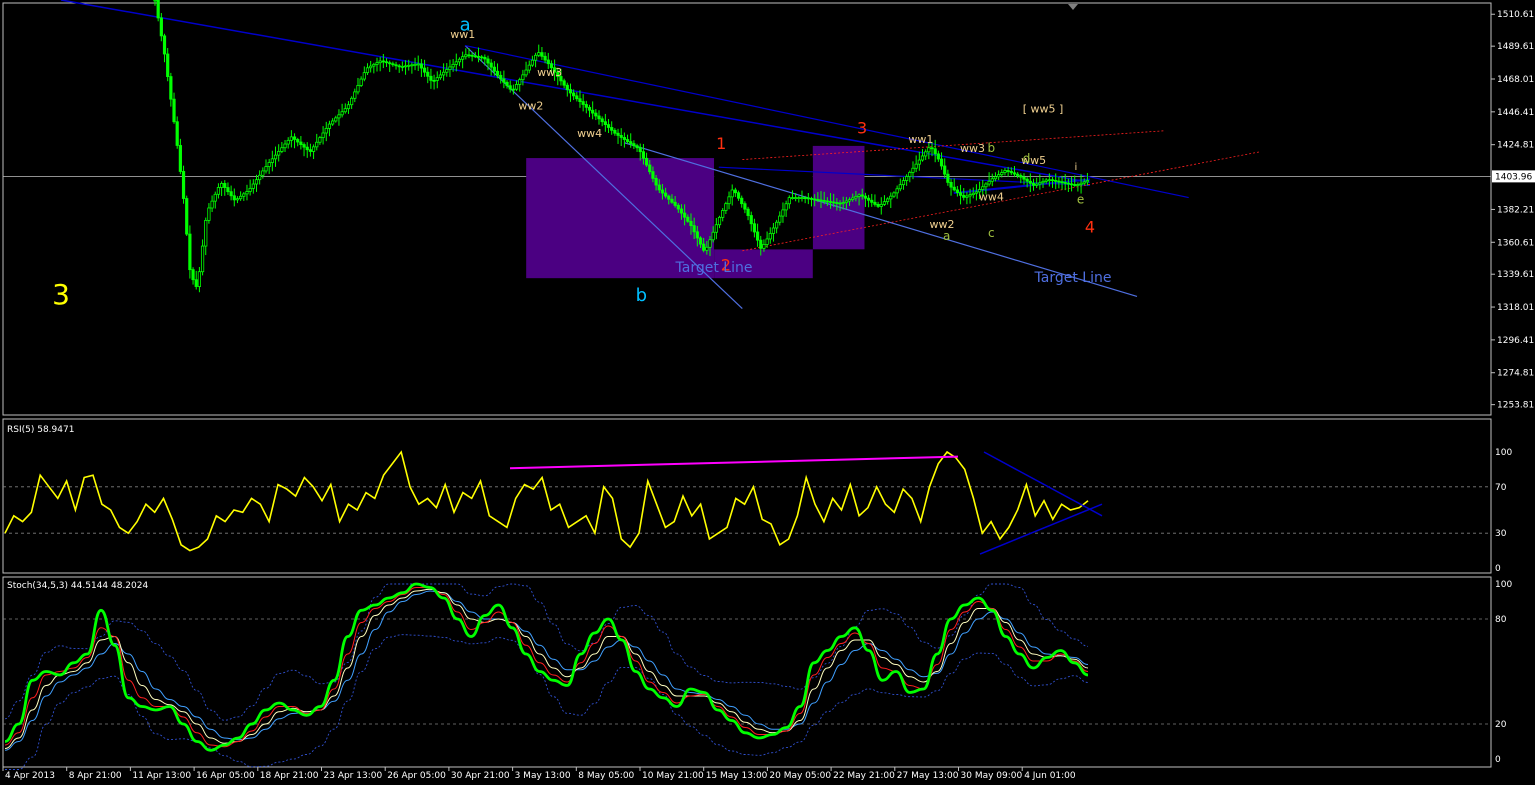 The height and width of the screenshot is (785, 1535). What do you see at coordinates (1076, 167) in the screenshot?
I see `wave-label: i` at bounding box center [1076, 167].